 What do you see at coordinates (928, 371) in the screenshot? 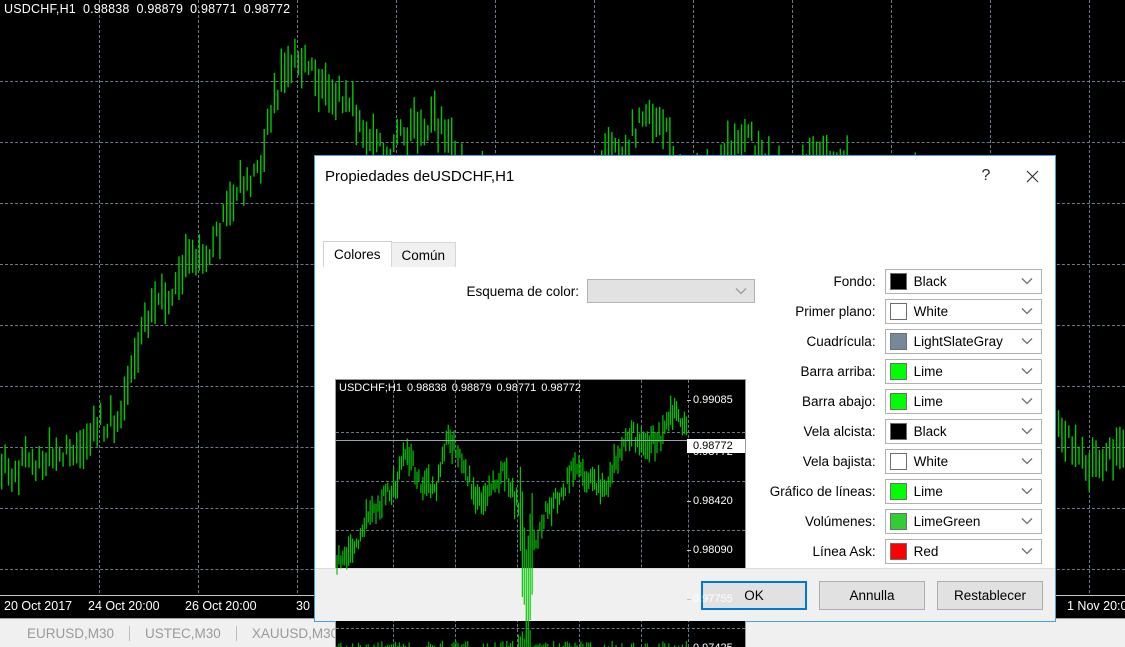
I see `color-value-barra-arriba: Lime` at bounding box center [928, 371].